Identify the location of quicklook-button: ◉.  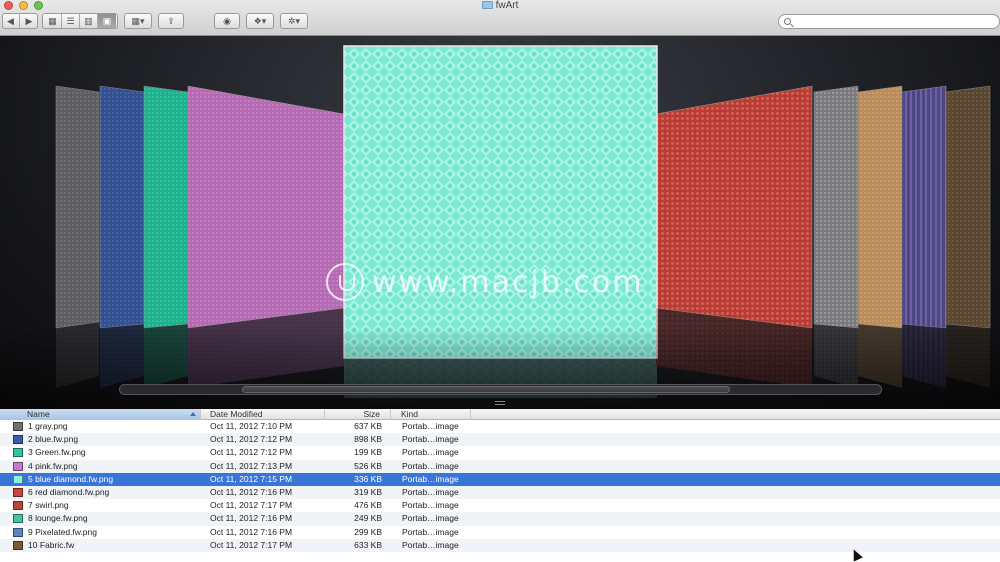
(227, 21).